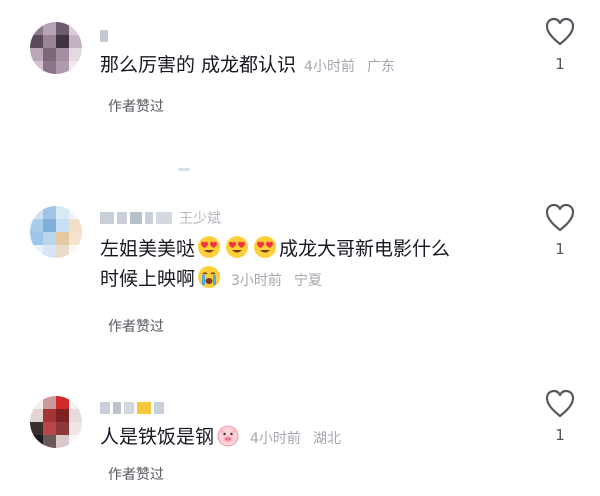 The height and width of the screenshot is (496, 600). What do you see at coordinates (198, 65) in the screenshot?
I see `comment-body: 那么厉害的 成龙都认识` at bounding box center [198, 65].